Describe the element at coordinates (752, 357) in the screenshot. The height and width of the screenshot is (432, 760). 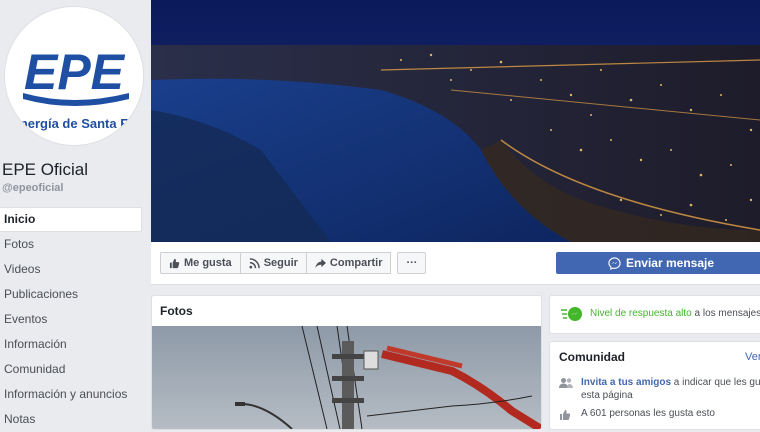
I see `community-see-all-link: Ver` at that location.